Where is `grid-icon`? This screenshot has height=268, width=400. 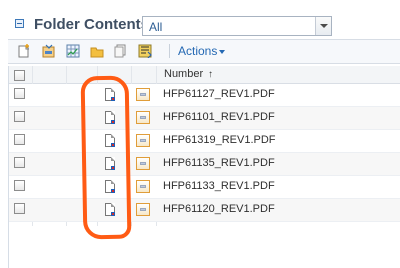 grid-icon is located at coordinates (73, 51).